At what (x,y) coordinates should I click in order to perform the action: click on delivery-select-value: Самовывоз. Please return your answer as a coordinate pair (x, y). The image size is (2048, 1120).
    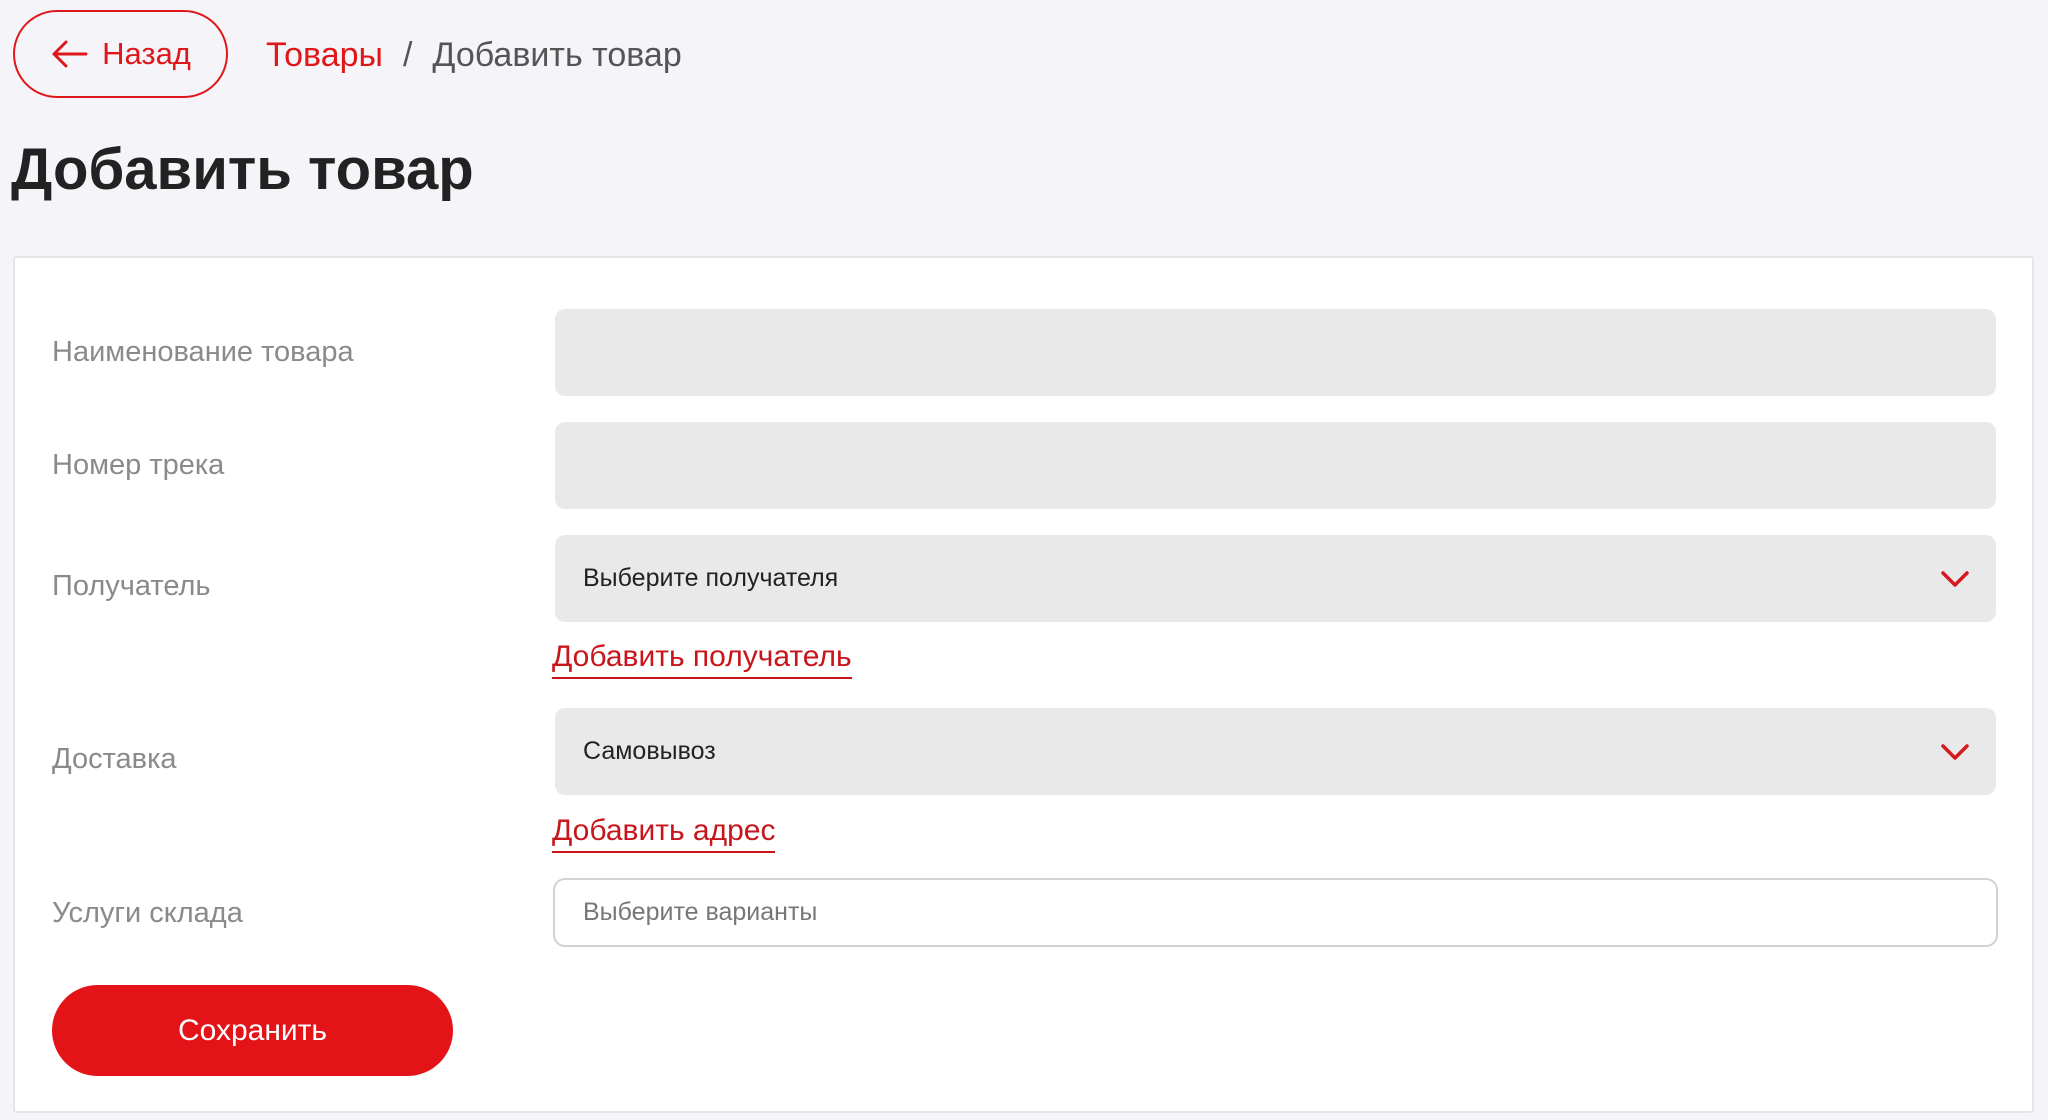
    Looking at the image, I should click on (649, 751).